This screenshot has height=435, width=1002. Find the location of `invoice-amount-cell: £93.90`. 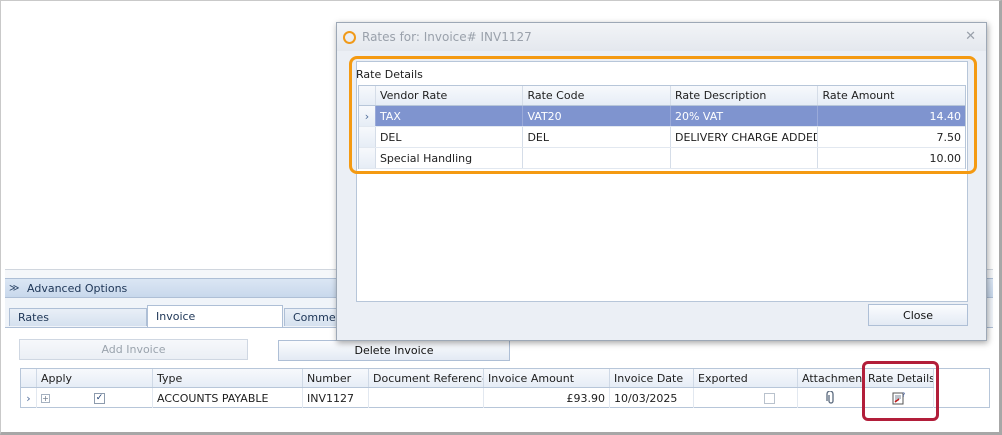

invoice-amount-cell: £93.90 is located at coordinates (547, 398).